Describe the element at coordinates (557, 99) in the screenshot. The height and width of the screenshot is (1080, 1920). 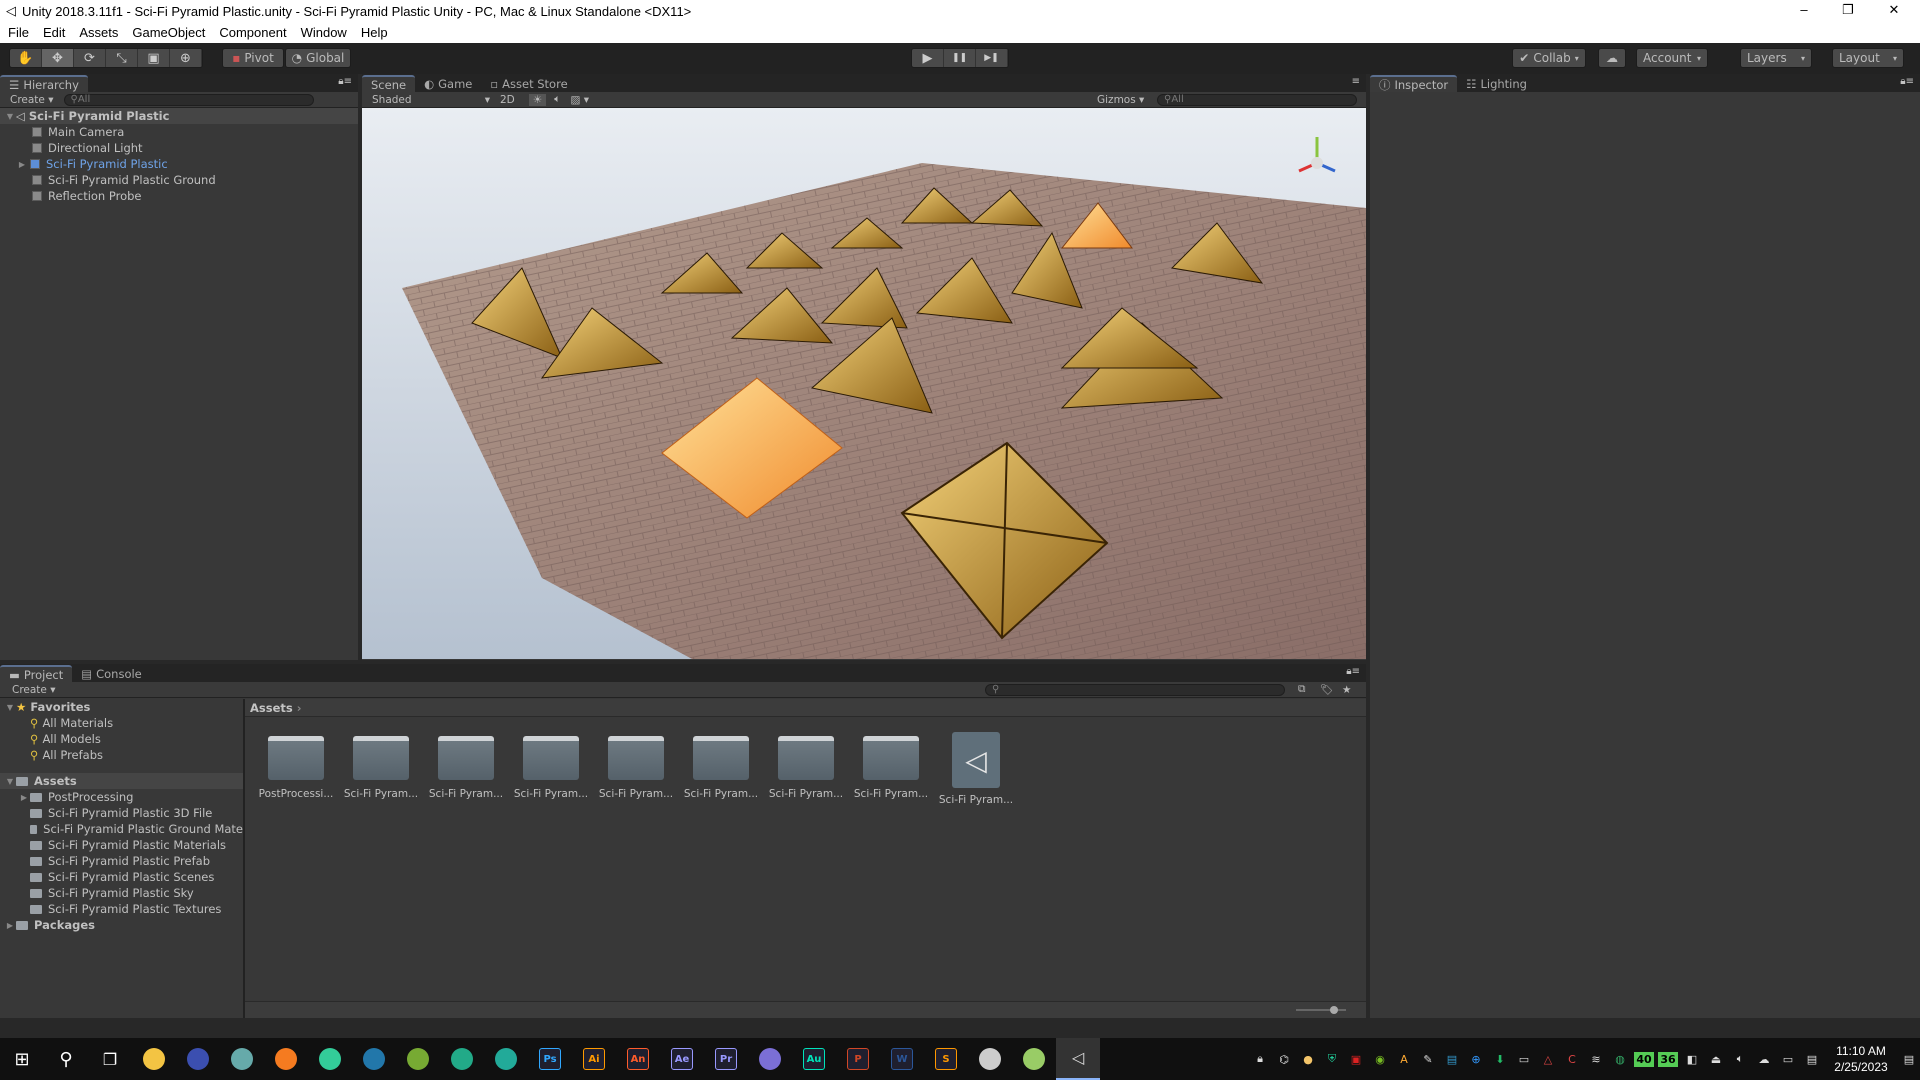
I see `audio-toggle-icon: 🔈︎` at that location.